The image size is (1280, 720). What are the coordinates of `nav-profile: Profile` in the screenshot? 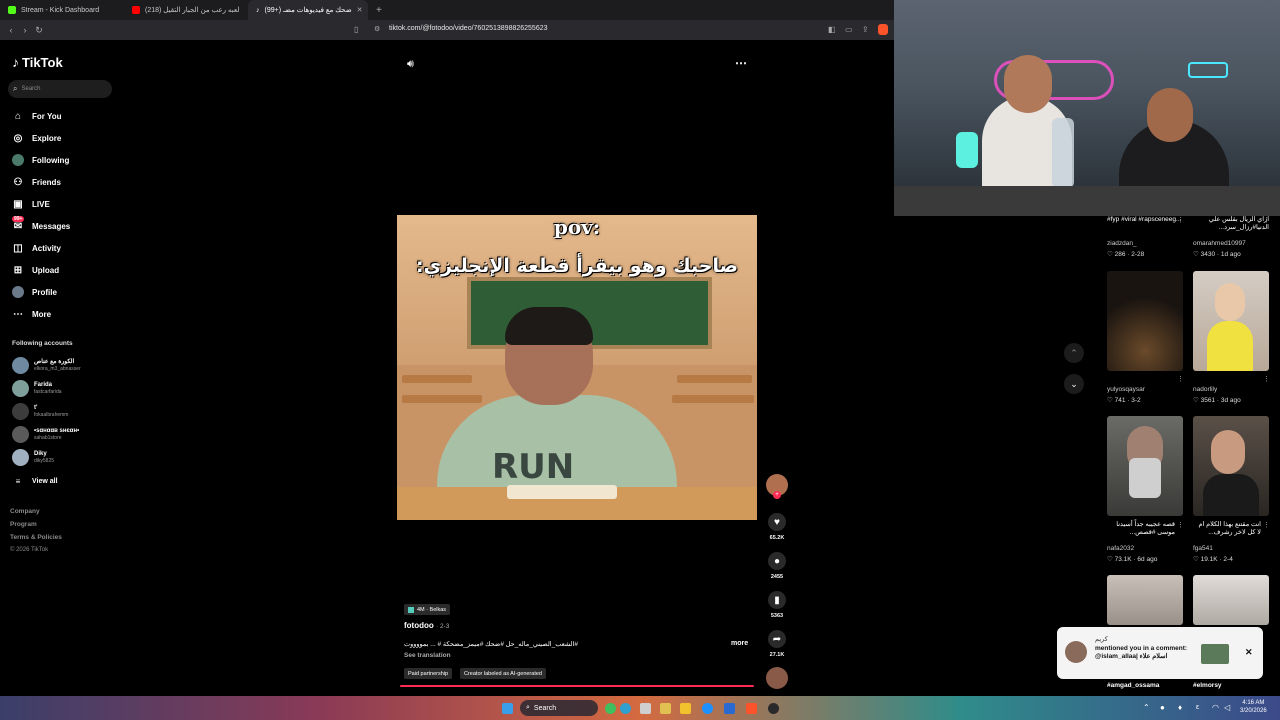 It's located at (34, 292).